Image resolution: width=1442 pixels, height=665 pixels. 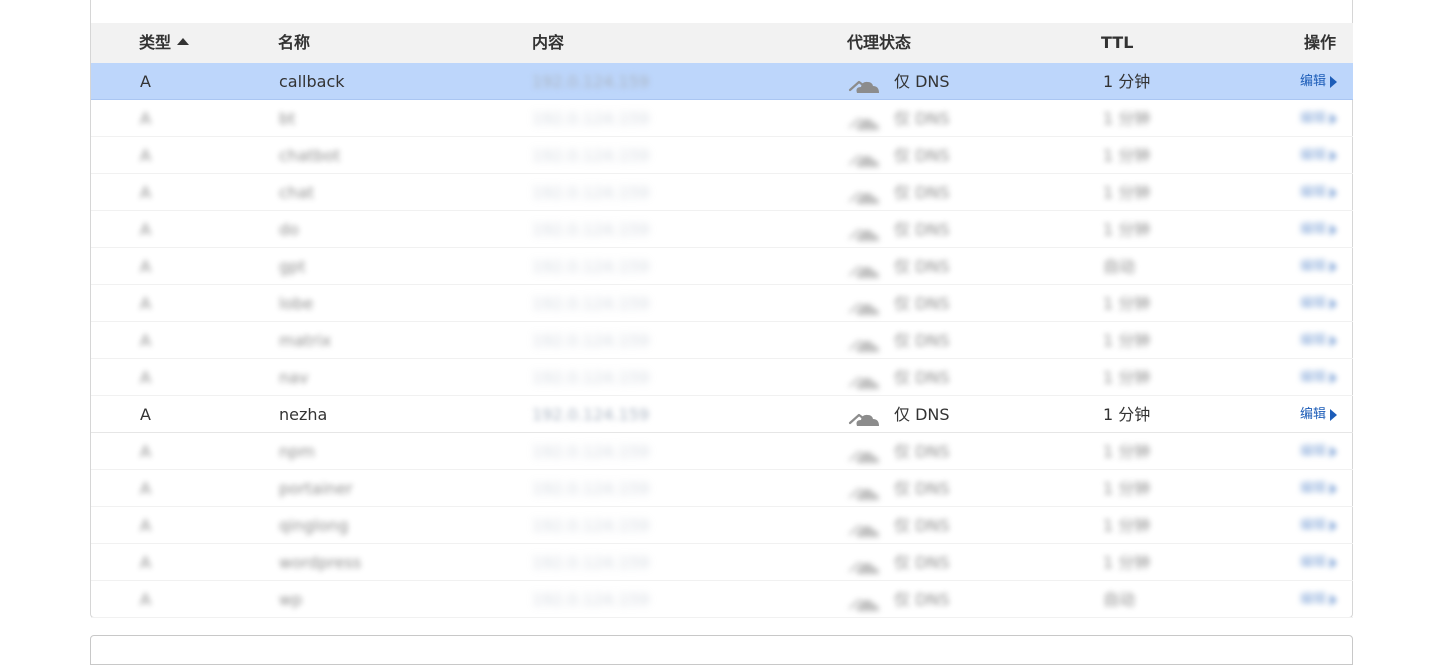 What do you see at coordinates (722, 81) in the screenshot?
I see `table-row: Acallback 192.0.124.159 仅 DNS 1 分钟 编辑` at bounding box center [722, 81].